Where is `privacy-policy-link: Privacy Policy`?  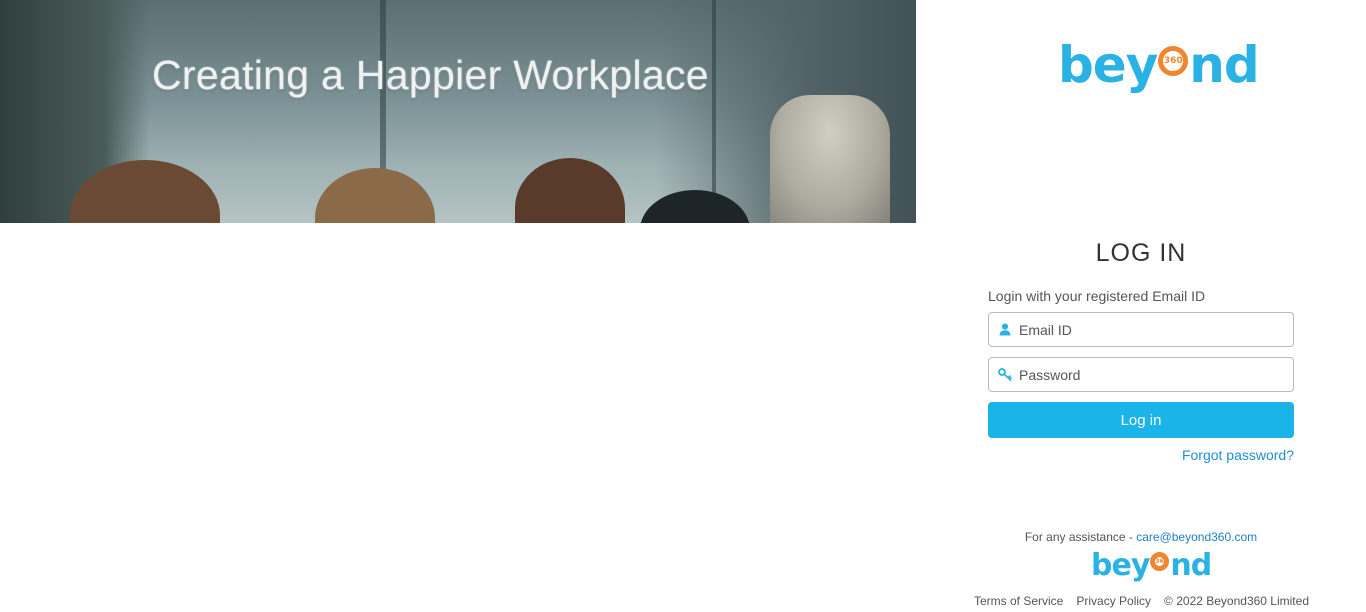
privacy-policy-link: Privacy Policy is located at coordinates (1113, 601).